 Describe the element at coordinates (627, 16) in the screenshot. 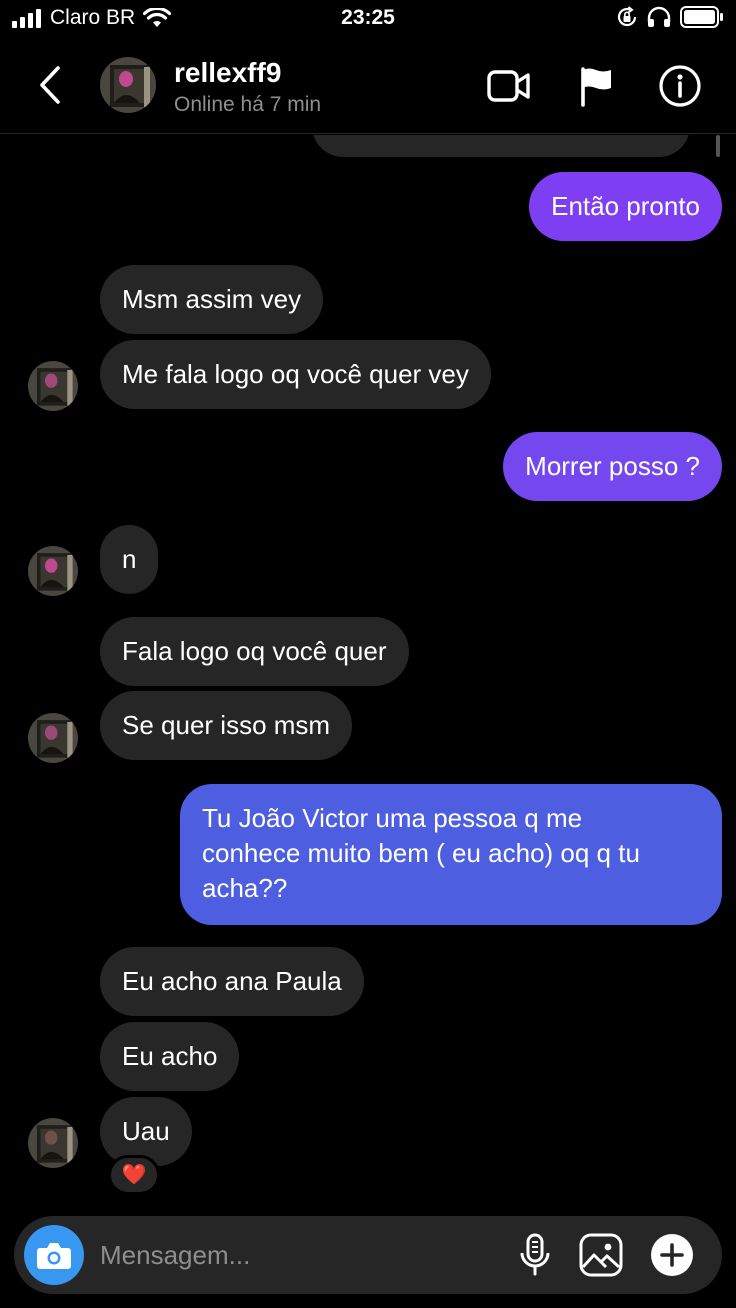

I see `orientation-lock-icon` at that location.